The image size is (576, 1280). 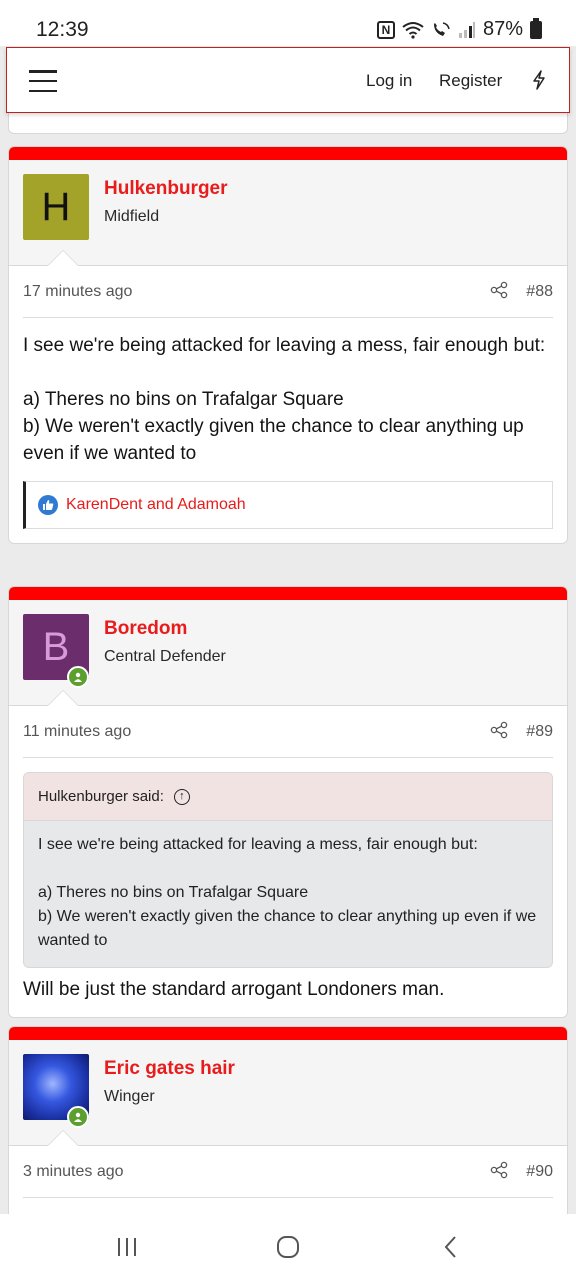 What do you see at coordinates (288, 213) in the screenshot?
I see `post-user-block: H Hulkenburger Midfield` at bounding box center [288, 213].